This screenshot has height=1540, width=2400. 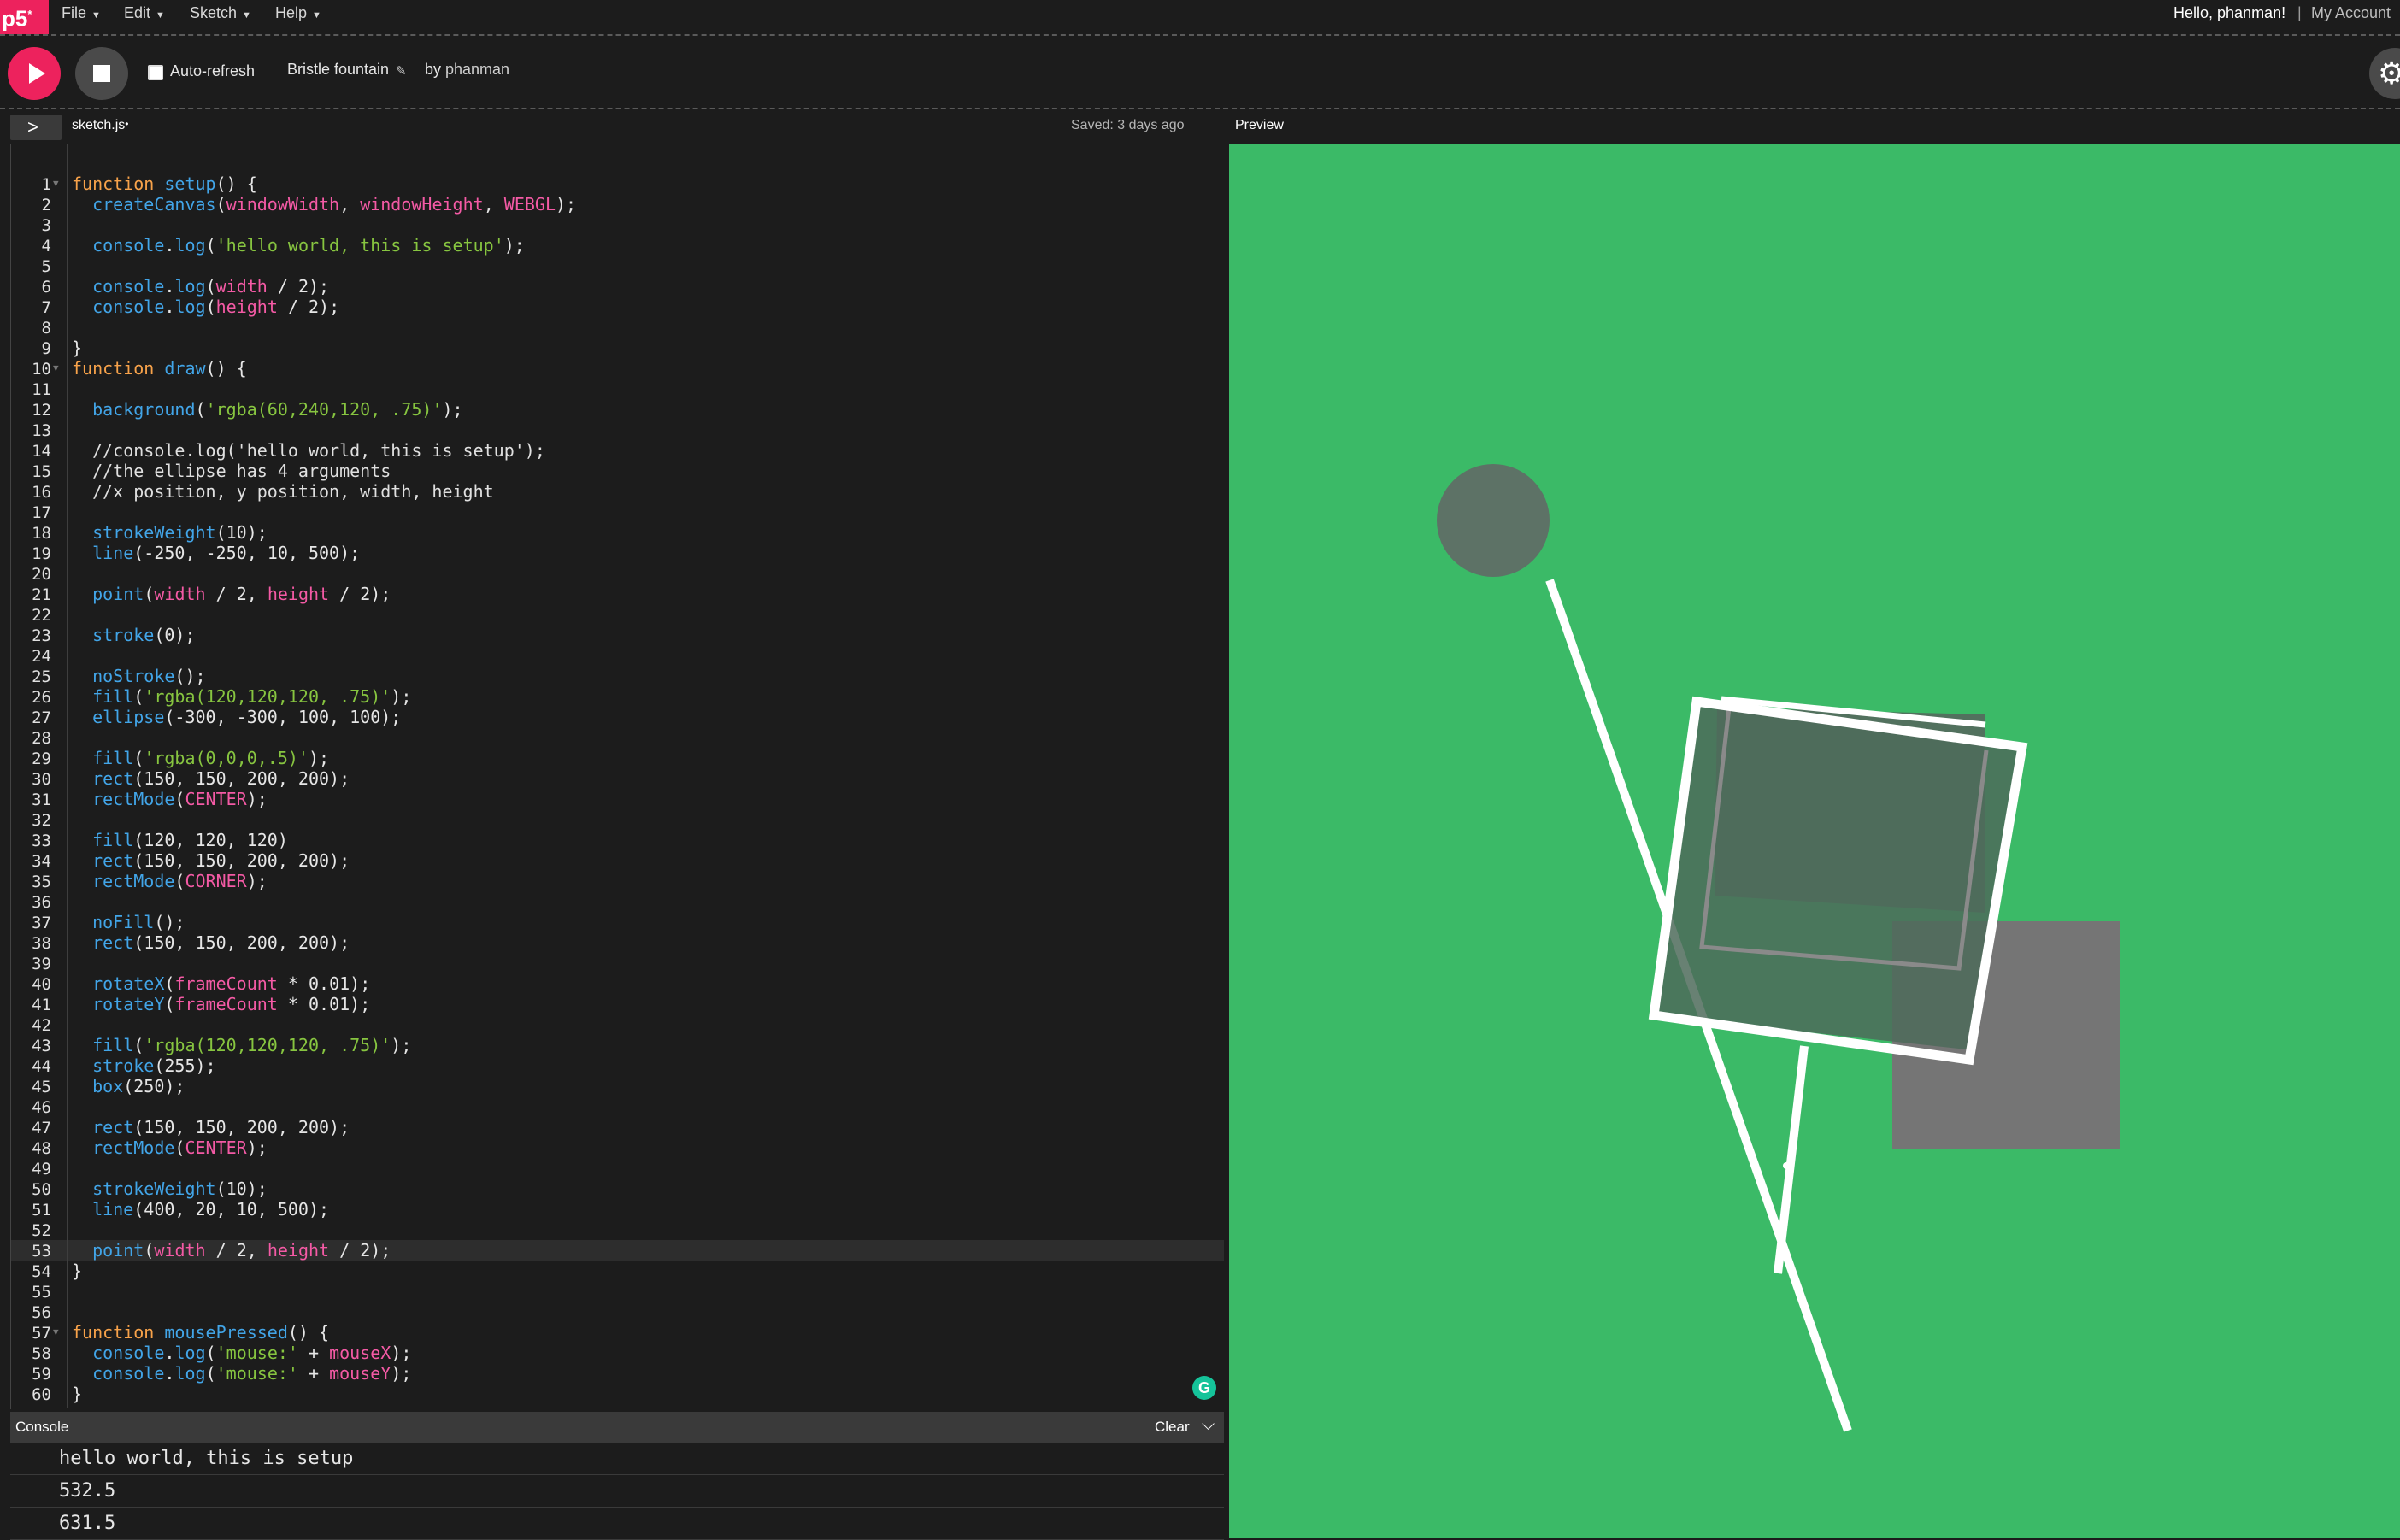 What do you see at coordinates (2351, 13) in the screenshot?
I see `my-account-link: My Account` at bounding box center [2351, 13].